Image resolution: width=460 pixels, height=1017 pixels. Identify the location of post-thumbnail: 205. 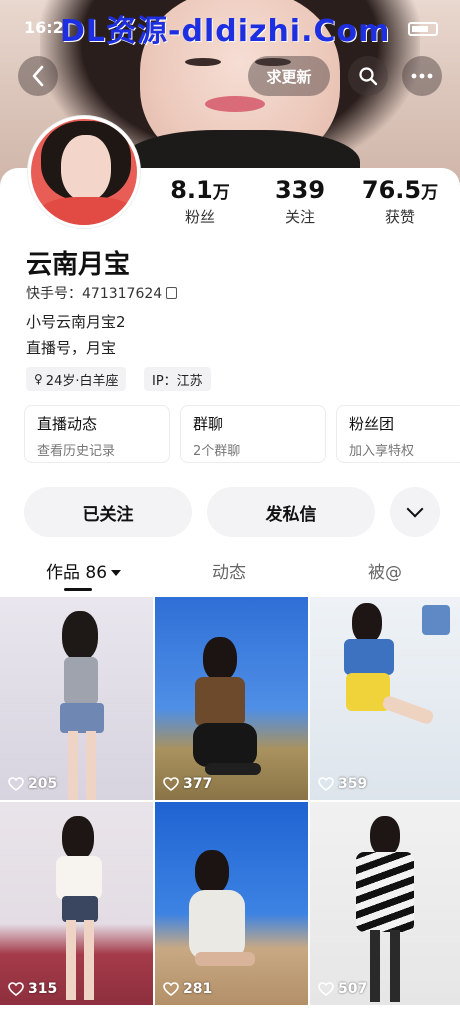
(76, 698).